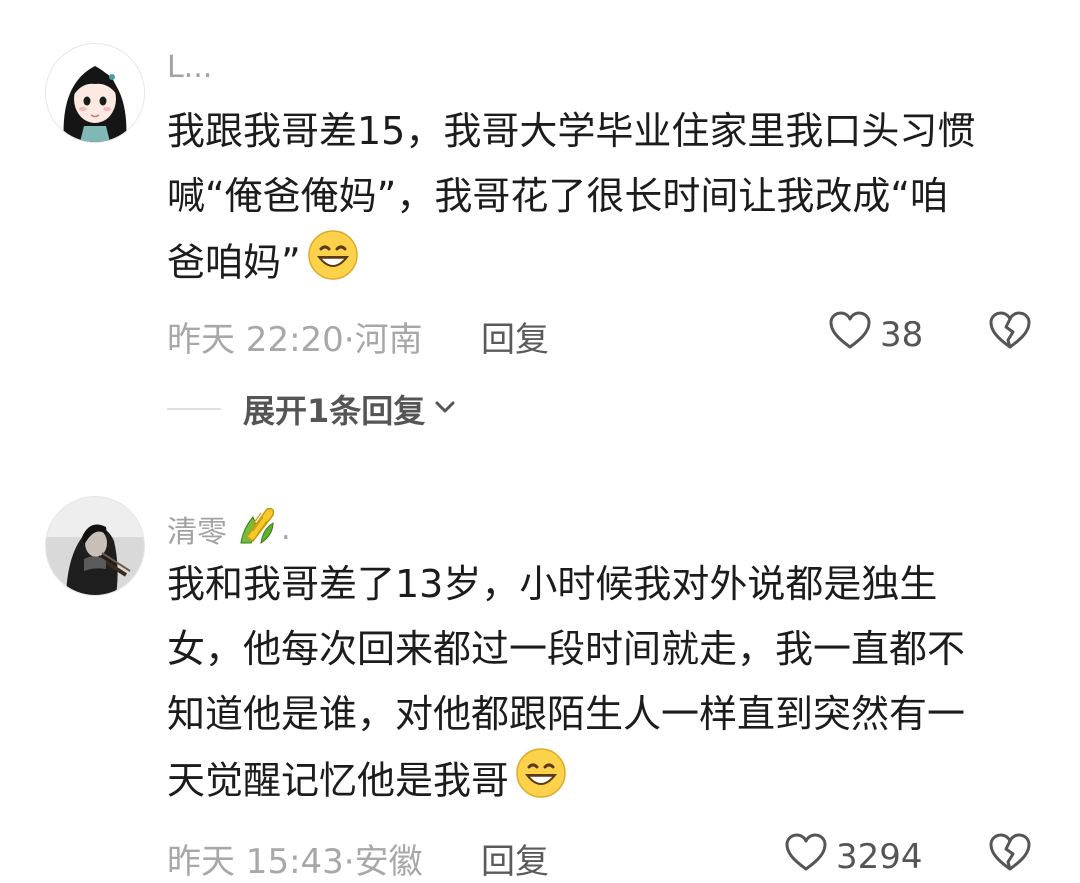 The image size is (1080, 883). What do you see at coordinates (194, 409) in the screenshot?
I see `divider` at bounding box center [194, 409].